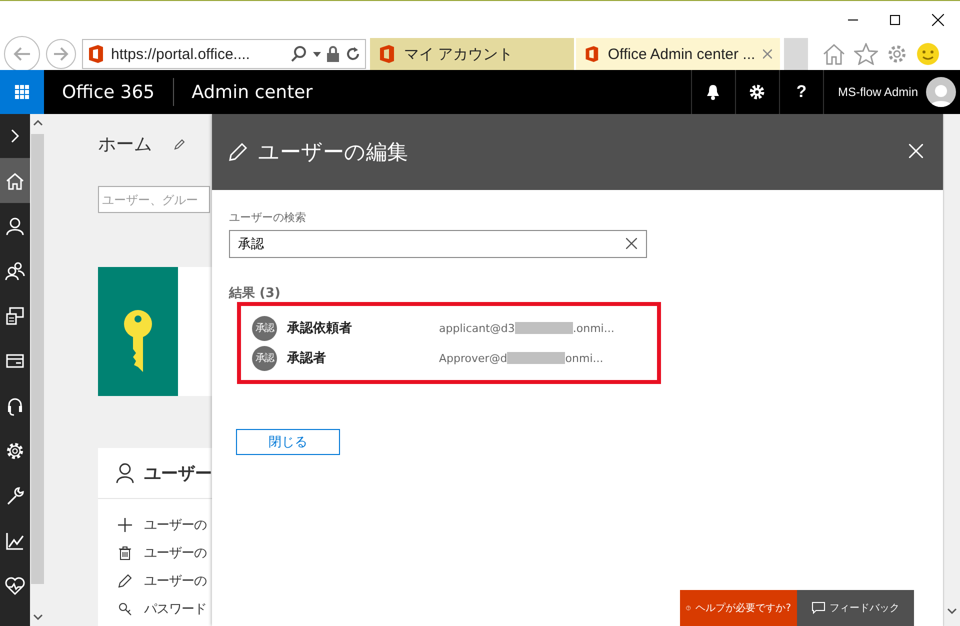 The image size is (960, 626). What do you see at coordinates (15, 586) in the screenshot?
I see `heart-icon` at bounding box center [15, 586].